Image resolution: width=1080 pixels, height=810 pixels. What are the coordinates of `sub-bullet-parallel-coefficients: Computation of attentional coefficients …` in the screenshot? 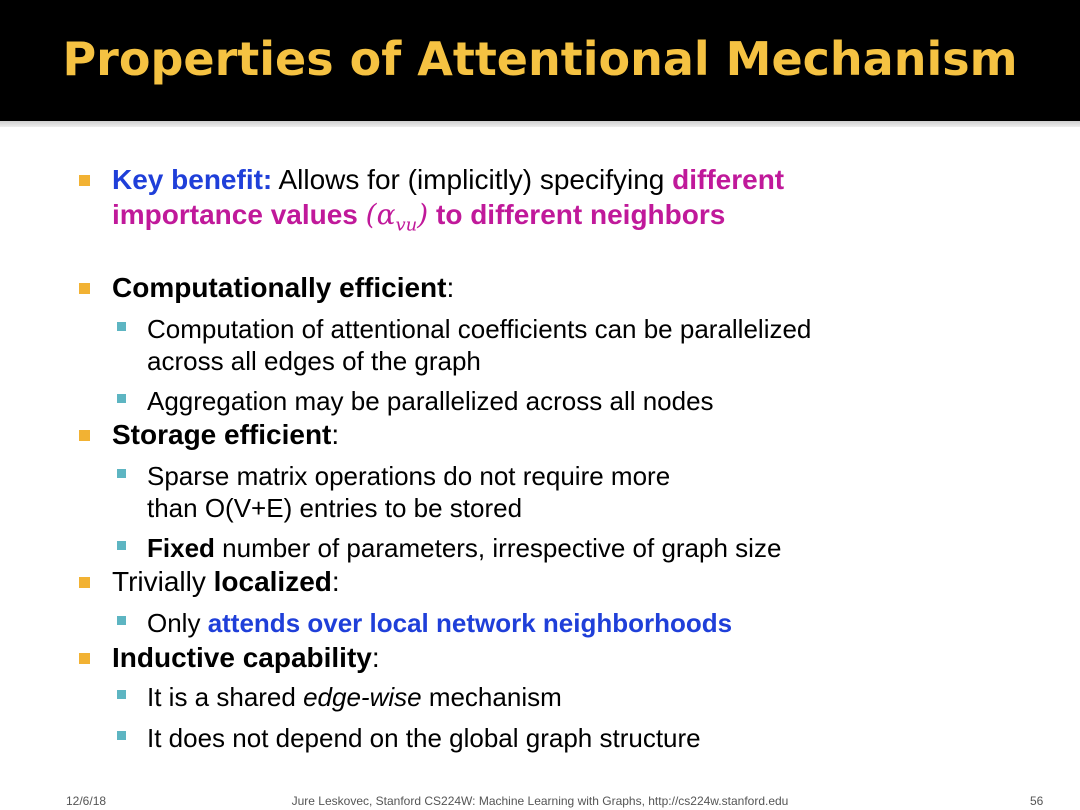 It's located at (577, 345).